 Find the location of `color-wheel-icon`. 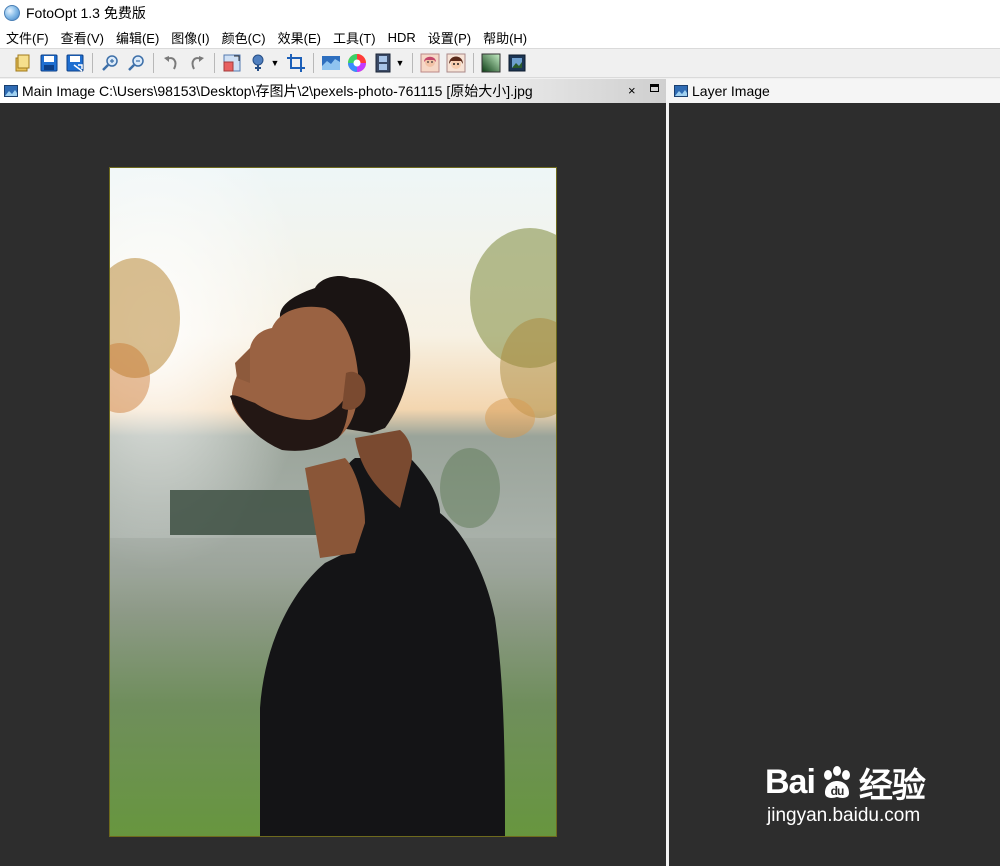

color-wheel-icon is located at coordinates (357, 63).